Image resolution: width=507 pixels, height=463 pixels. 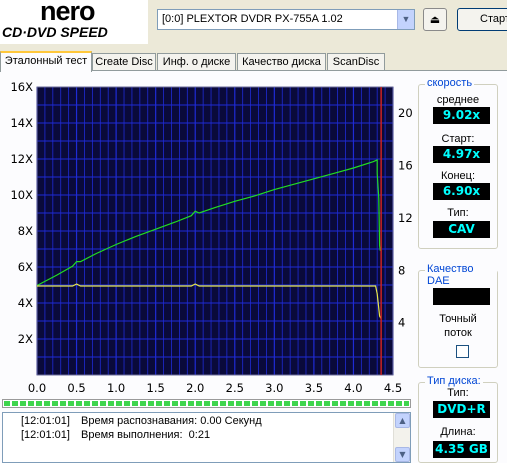 What do you see at coordinates (76, 388) in the screenshot?
I see `x-tick-label: 0.5` at bounding box center [76, 388].